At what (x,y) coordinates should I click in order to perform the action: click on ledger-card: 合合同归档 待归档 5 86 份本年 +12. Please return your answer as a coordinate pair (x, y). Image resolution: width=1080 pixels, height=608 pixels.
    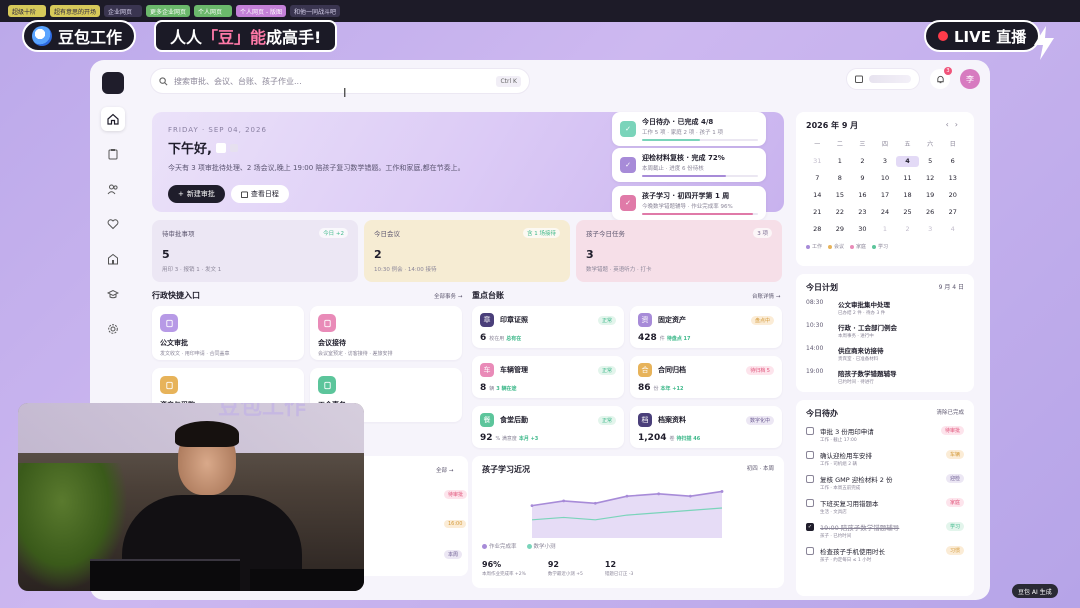
    Looking at the image, I should click on (706, 377).